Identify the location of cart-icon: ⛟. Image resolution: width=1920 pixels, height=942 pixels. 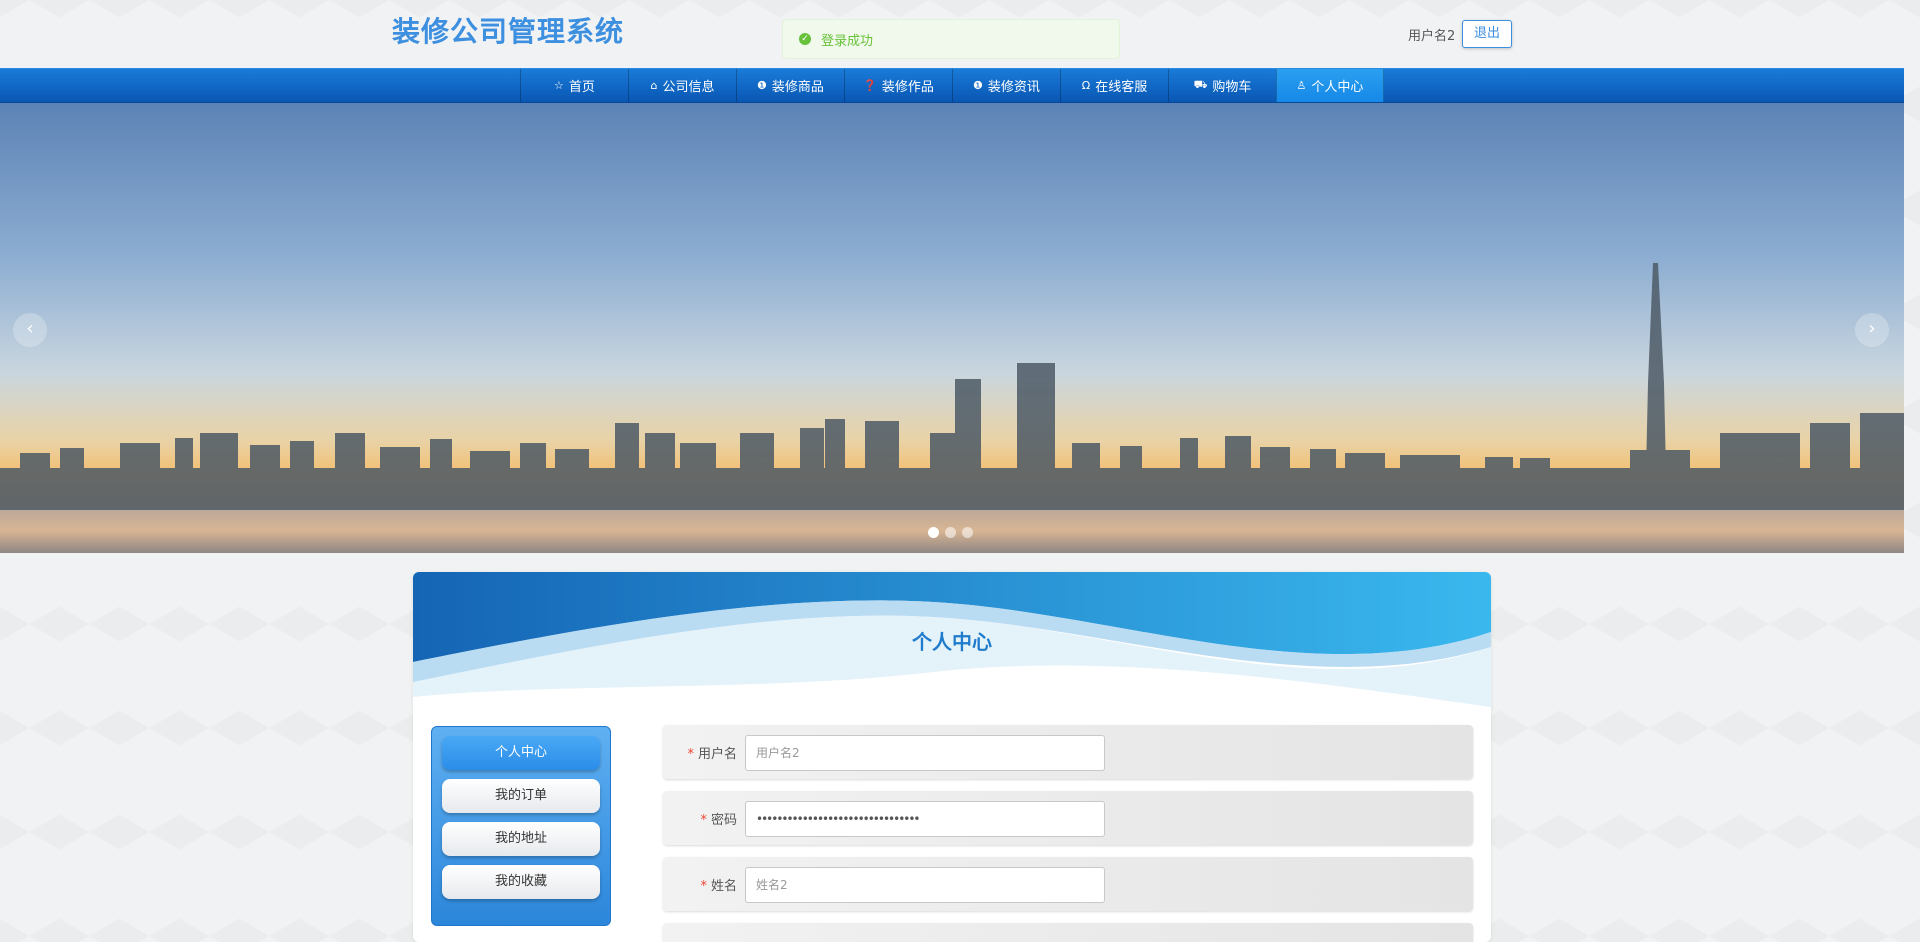
(1200, 84).